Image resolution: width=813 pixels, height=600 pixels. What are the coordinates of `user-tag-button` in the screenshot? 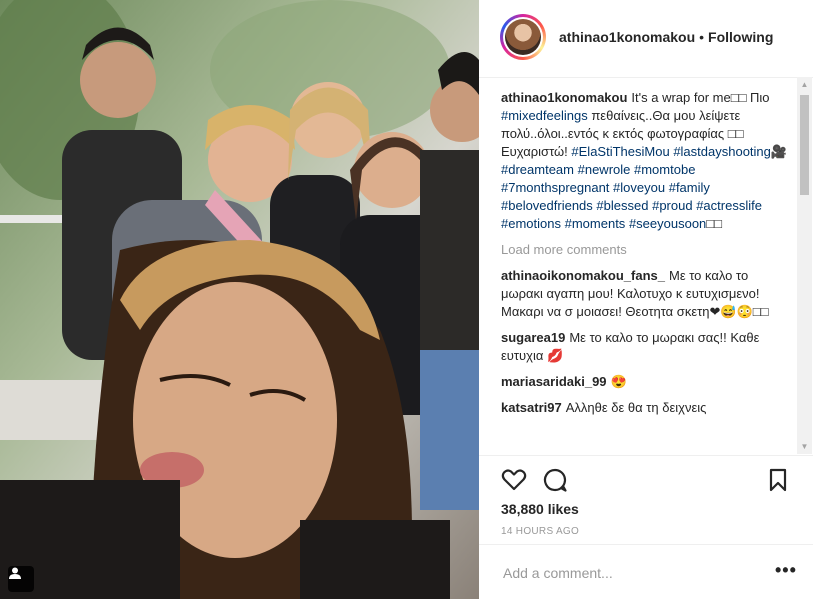 It's located at (21, 579).